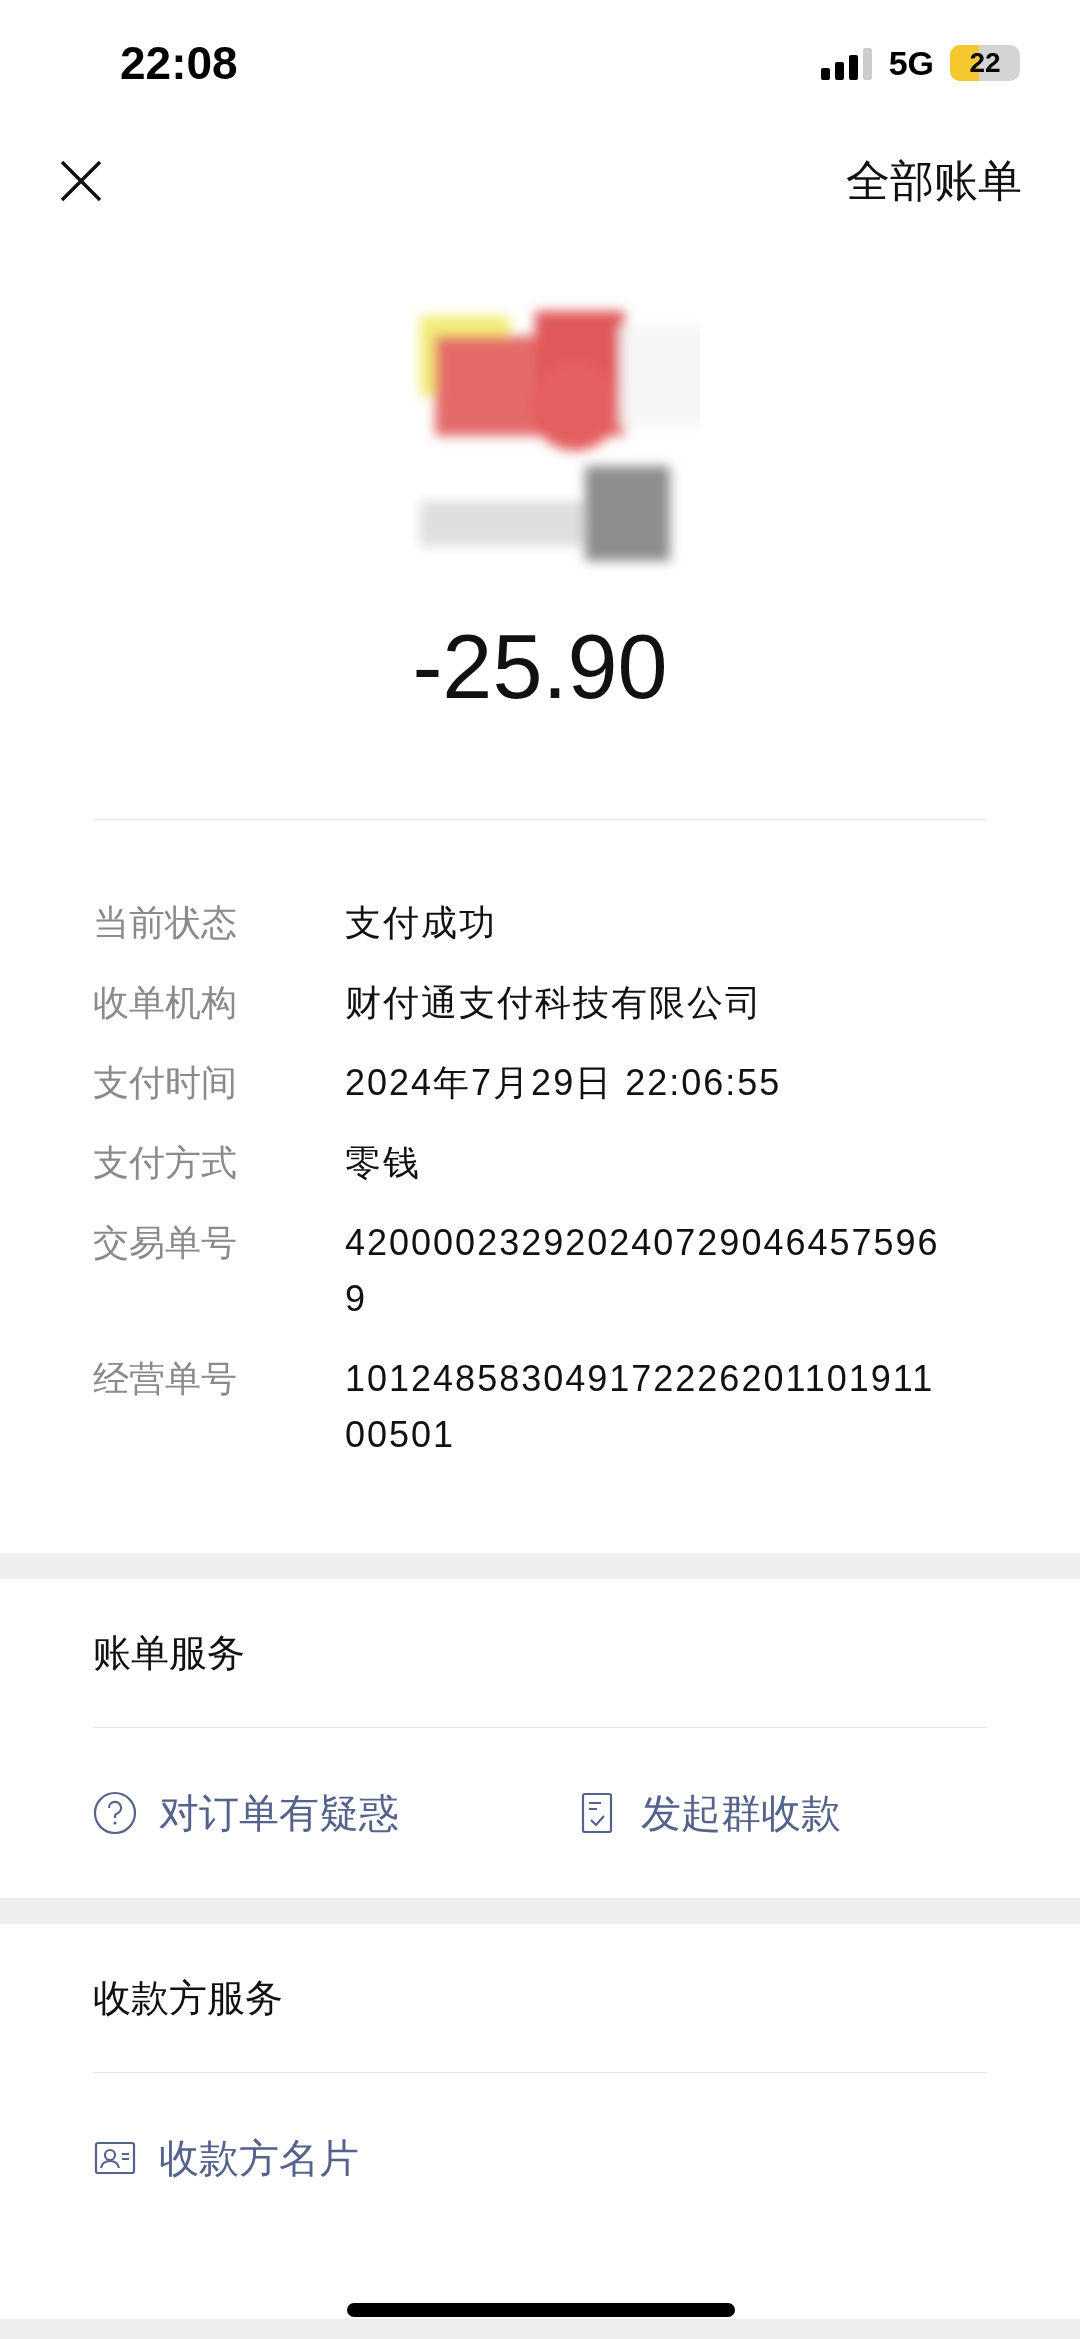  Describe the element at coordinates (640, 1407) in the screenshot. I see `detail-value: 10124858304917222620110191100501` at that location.